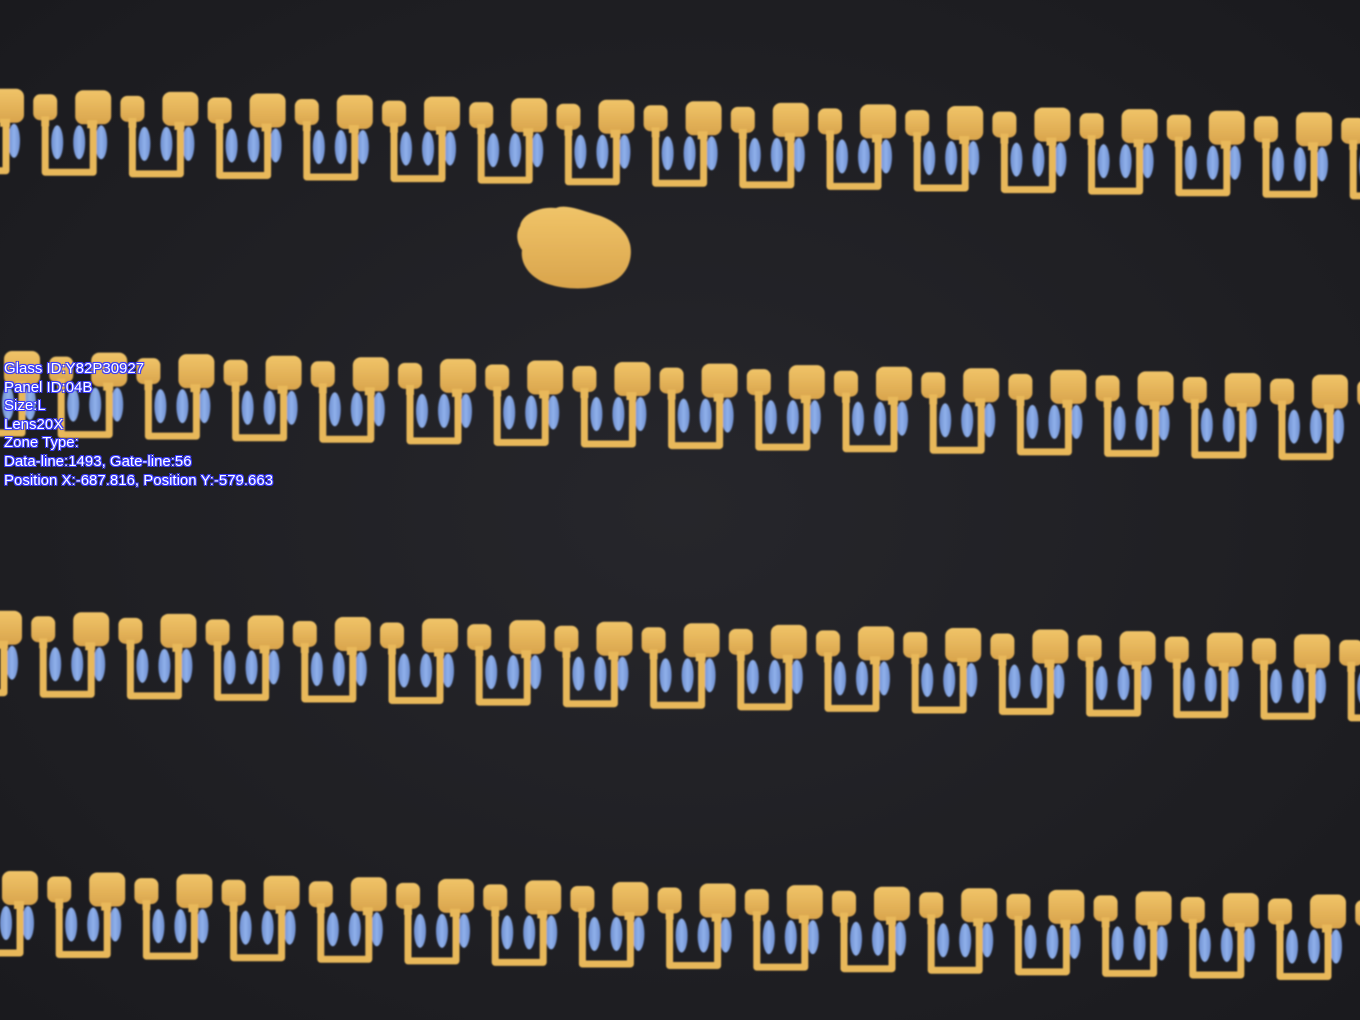 This screenshot has height=1020, width=1360. Describe the element at coordinates (98, 461) in the screenshot. I see `line-index-text: Data-line:1493, Gate-line:56` at that location.